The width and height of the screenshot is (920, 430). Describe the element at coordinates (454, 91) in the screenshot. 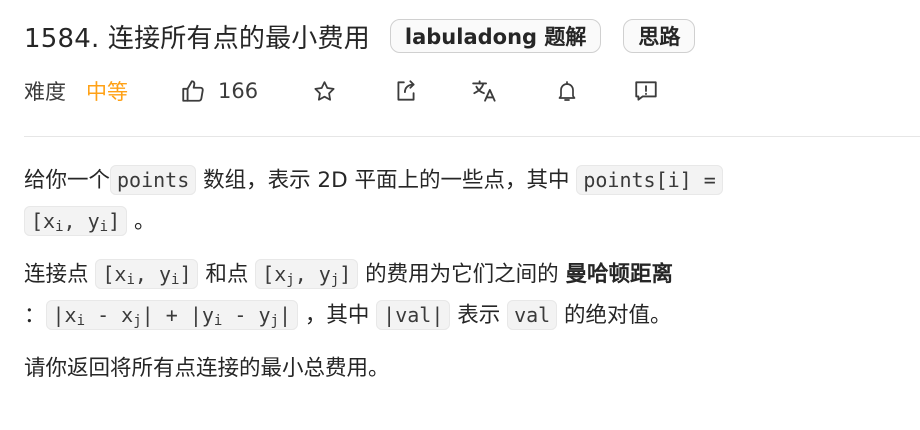

I see `problem-meta-bar: 难度 中等 166` at that location.